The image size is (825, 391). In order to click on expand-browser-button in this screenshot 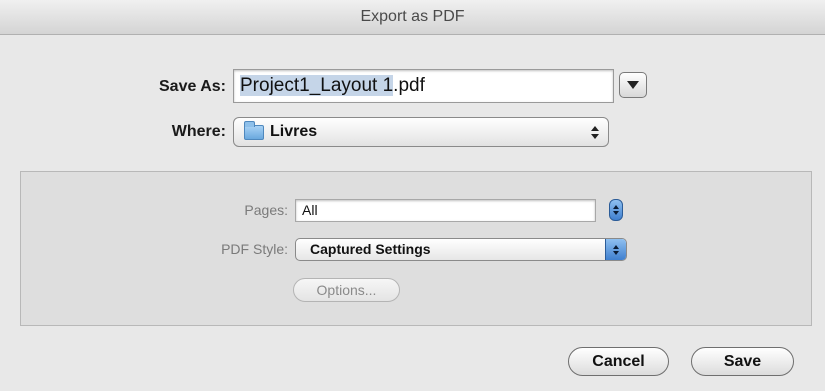, I will do `click(633, 85)`.